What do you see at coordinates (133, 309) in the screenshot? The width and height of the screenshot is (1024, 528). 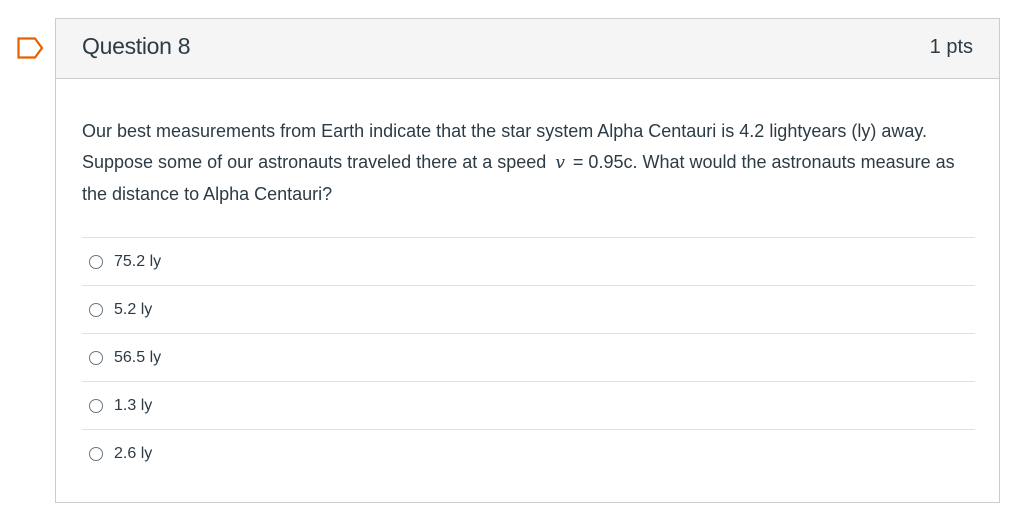 I see `answer-label: 5.2 ly` at bounding box center [133, 309].